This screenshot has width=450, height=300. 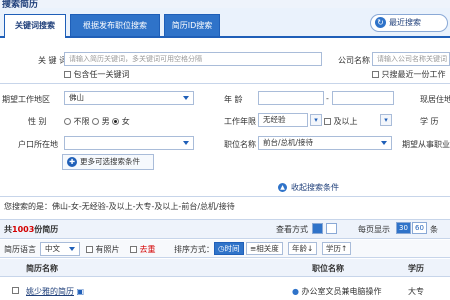 I want to click on grid-view-icon, so click(x=331, y=228).